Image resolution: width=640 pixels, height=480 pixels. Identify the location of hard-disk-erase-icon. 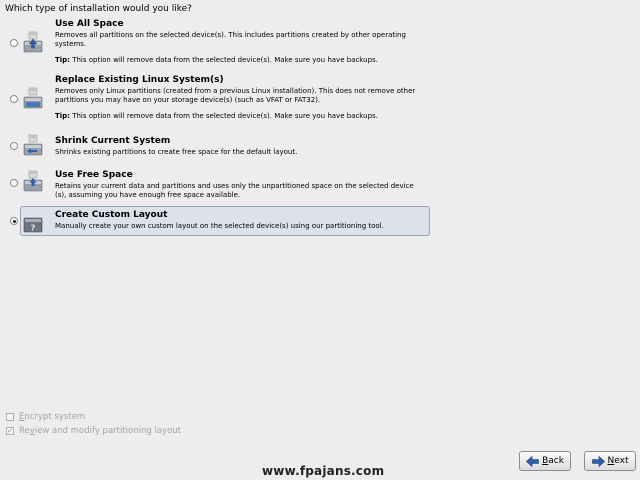
(33, 42).